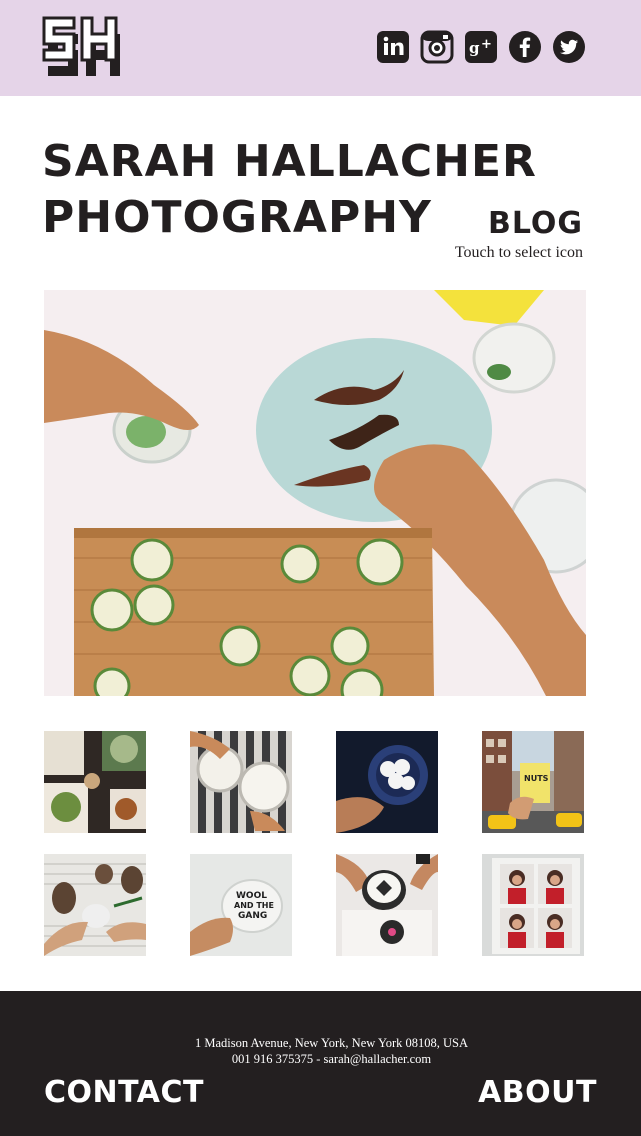  What do you see at coordinates (289, 190) in the screenshot?
I see `page-title: SARAH HALLACHER PHOTOGRAPHY` at bounding box center [289, 190].